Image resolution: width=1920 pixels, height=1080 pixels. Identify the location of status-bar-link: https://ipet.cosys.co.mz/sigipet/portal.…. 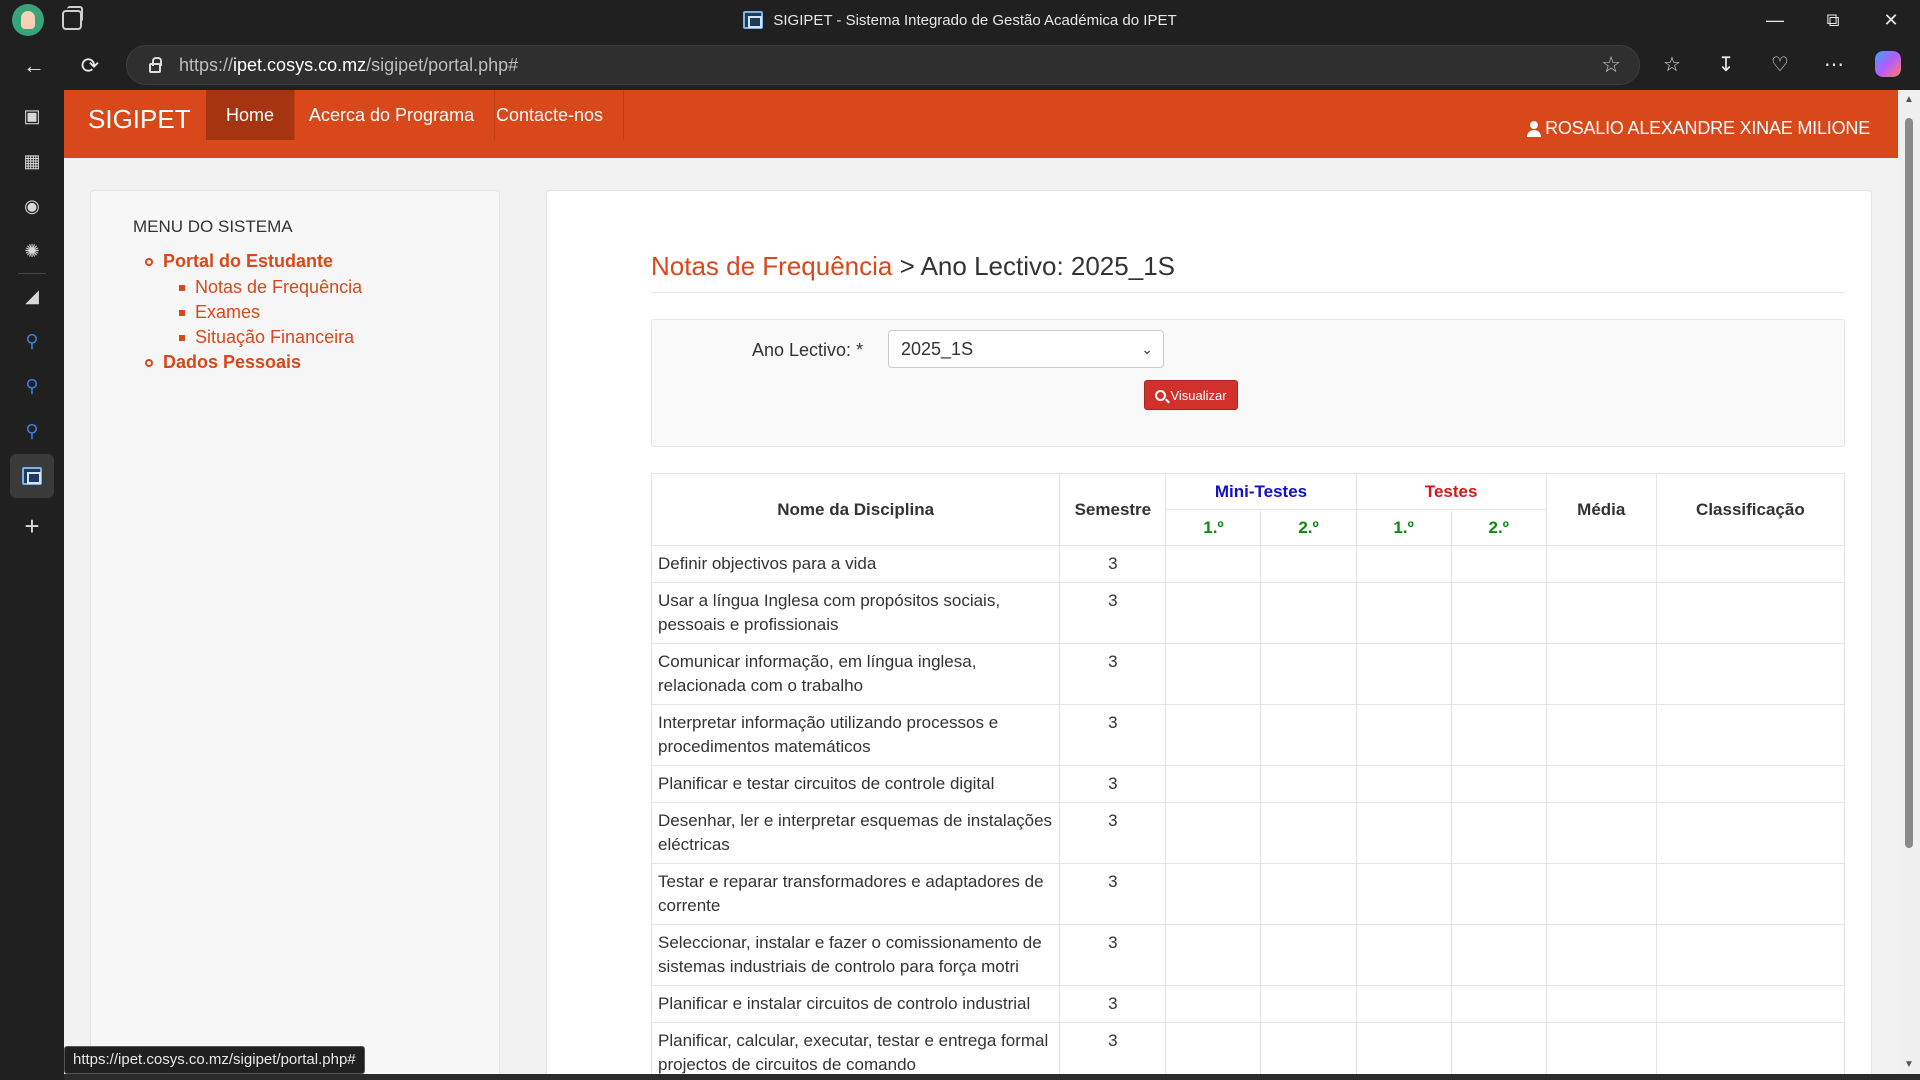
(214, 1060).